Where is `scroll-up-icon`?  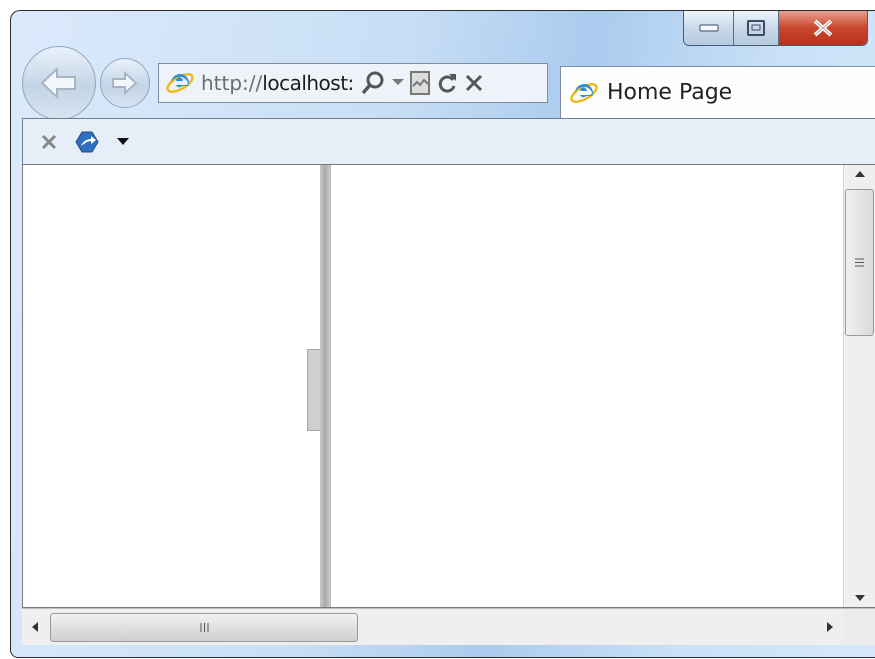
scroll-up-icon is located at coordinates (859, 174).